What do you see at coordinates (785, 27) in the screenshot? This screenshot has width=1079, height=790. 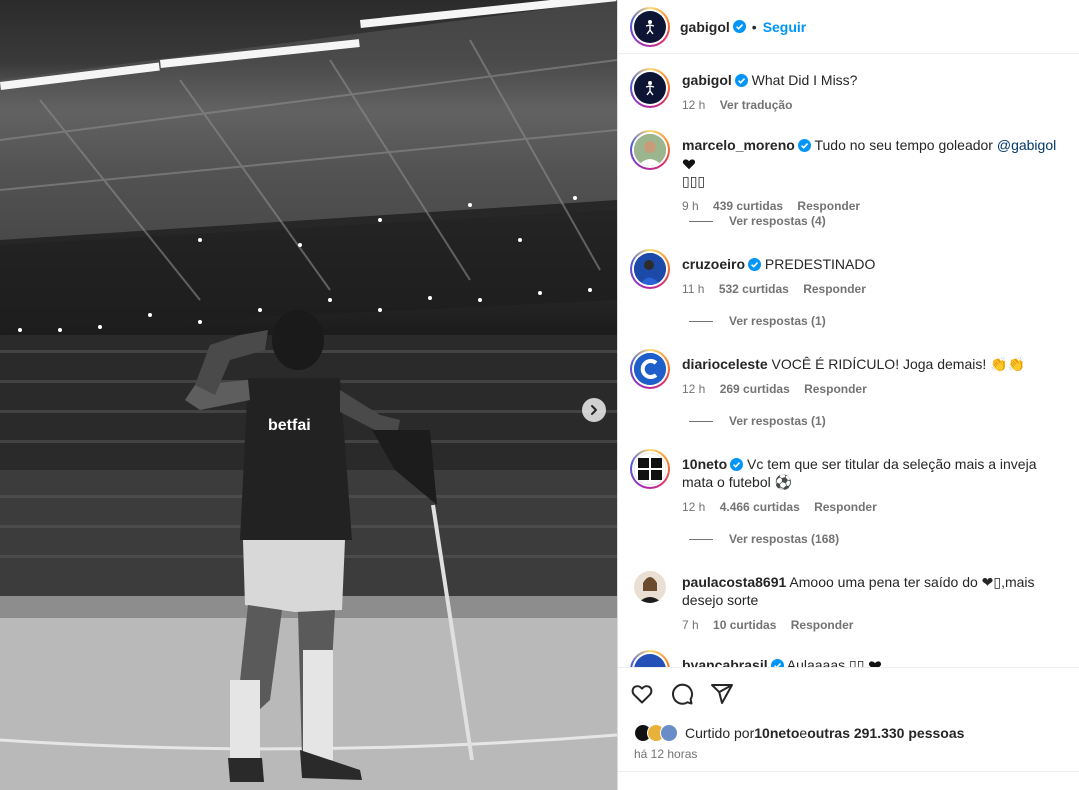 I see `follow-button: Seguir` at bounding box center [785, 27].